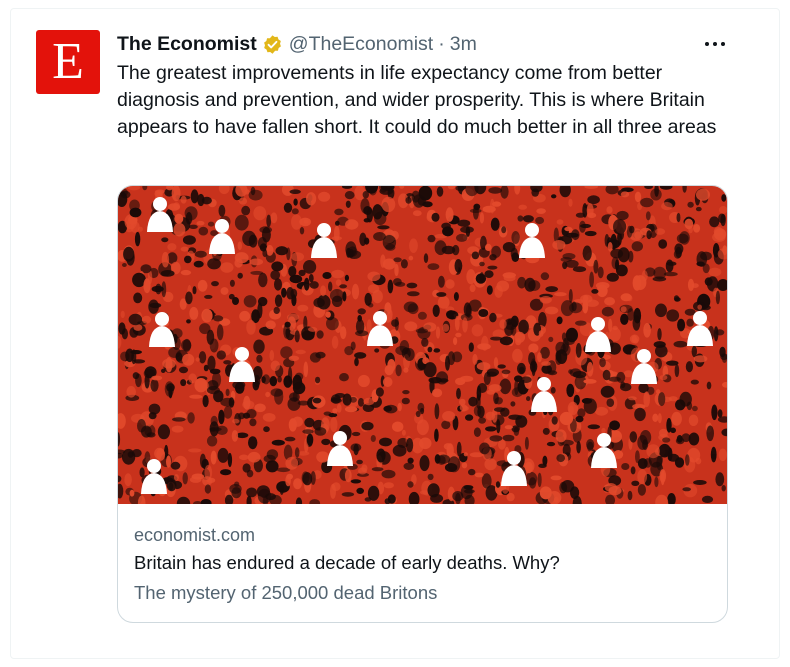 The width and height of the screenshot is (790, 667). Describe the element at coordinates (195, 535) in the screenshot. I see `card-domain: economist.com` at that location.